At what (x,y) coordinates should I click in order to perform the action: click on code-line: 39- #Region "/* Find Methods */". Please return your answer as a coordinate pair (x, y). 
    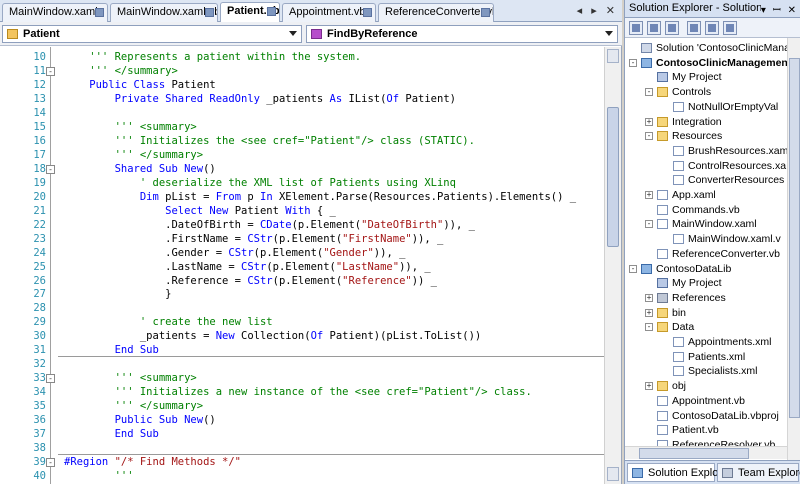
    Looking at the image, I should click on (302, 462).